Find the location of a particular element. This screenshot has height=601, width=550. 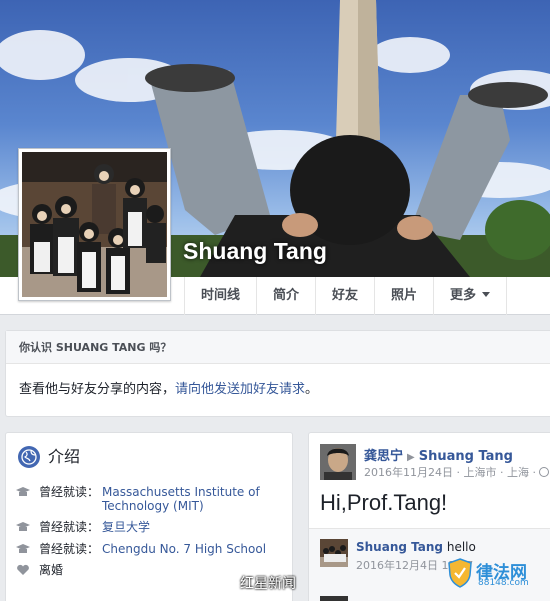

heart-icon is located at coordinates (23, 569).